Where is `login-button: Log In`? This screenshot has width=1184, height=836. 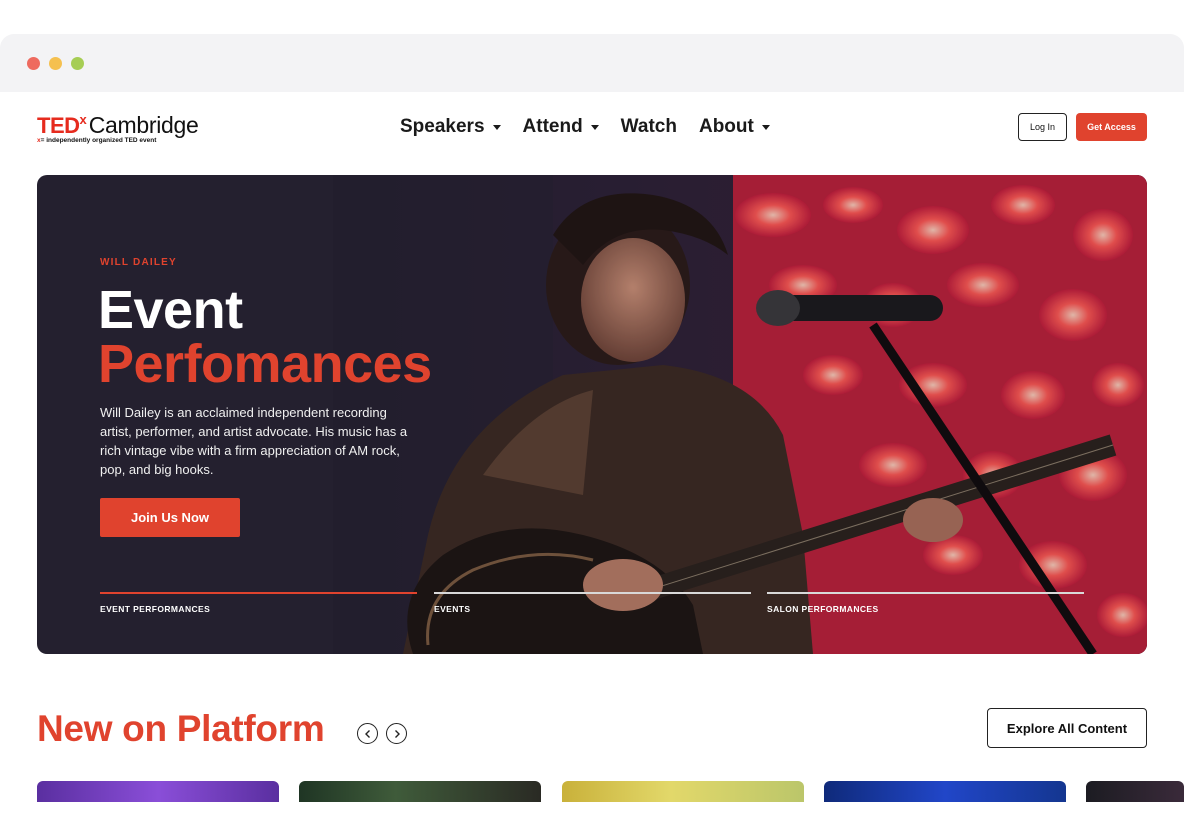
login-button: Log In is located at coordinates (1042, 127).